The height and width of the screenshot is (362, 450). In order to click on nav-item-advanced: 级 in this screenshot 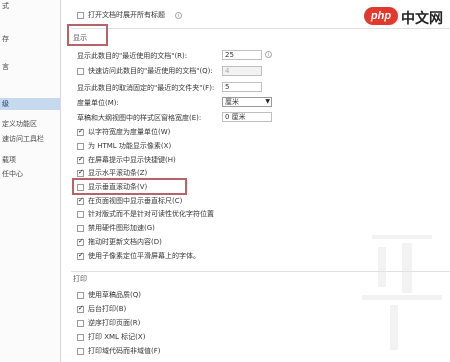, I will do `click(30, 104)`.